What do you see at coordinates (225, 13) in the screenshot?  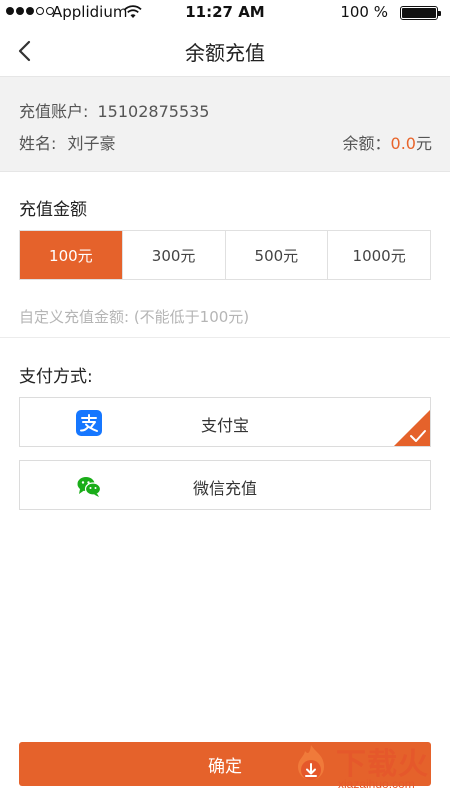 I see `status-bar: Applidium 11:27 AM 100 %` at bounding box center [225, 13].